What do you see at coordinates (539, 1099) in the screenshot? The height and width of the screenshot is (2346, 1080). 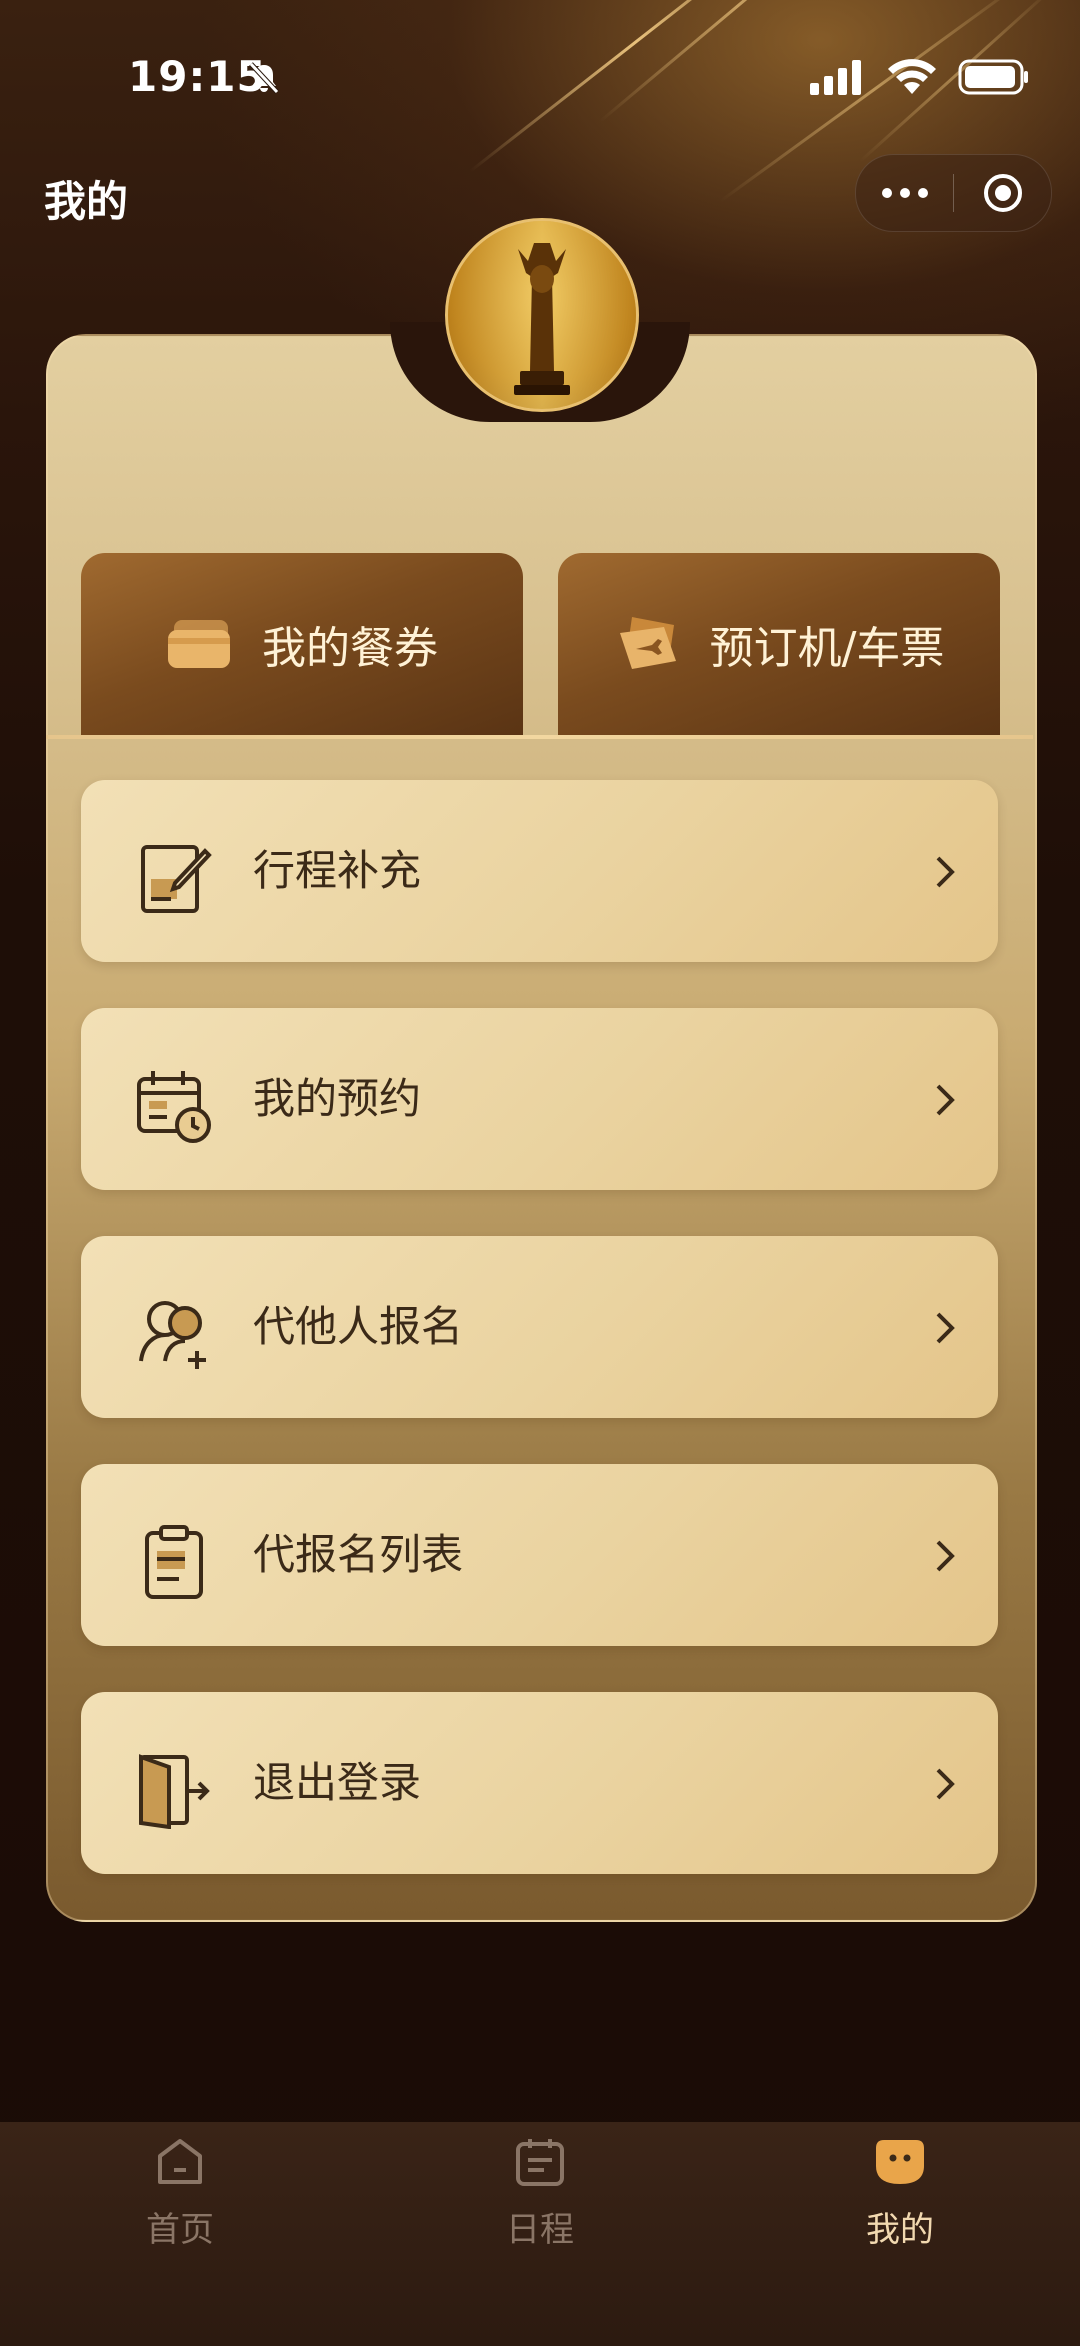 I see `menu-item-my-appointments: 我的预约` at bounding box center [539, 1099].